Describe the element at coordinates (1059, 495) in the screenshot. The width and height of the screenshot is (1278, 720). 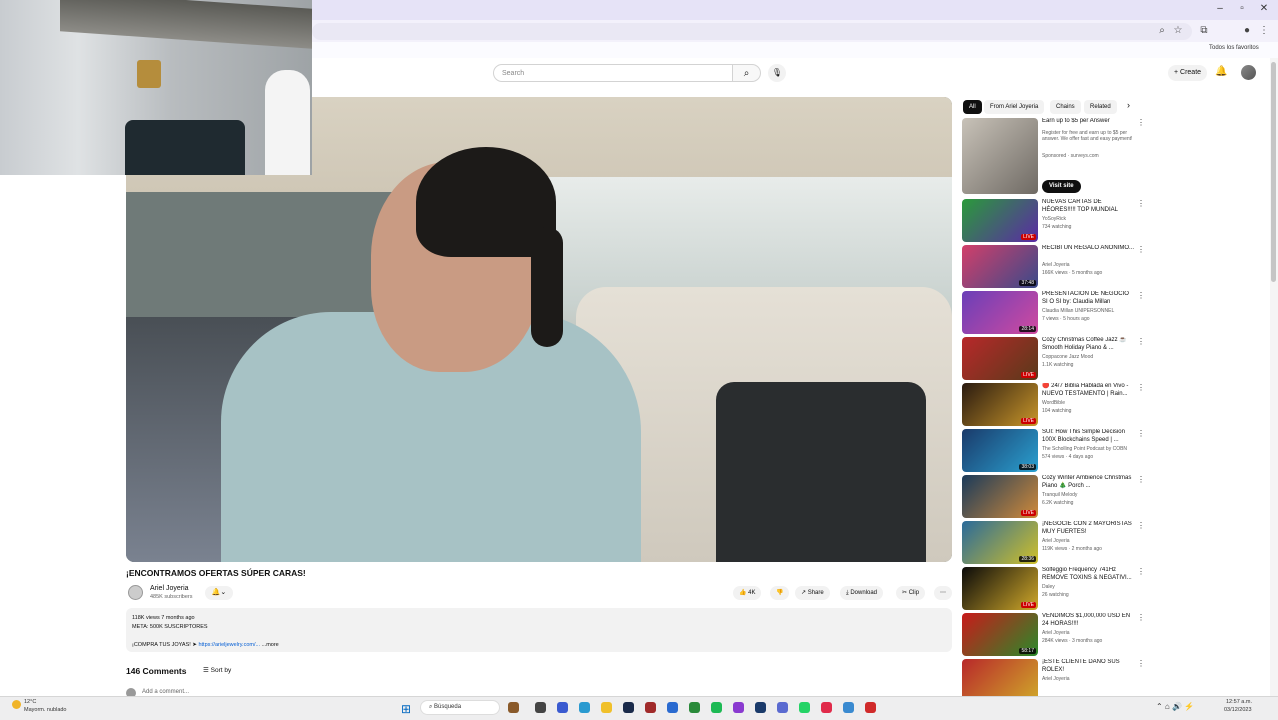
I see `recommended-video-channel: Tranquil Melody` at that location.